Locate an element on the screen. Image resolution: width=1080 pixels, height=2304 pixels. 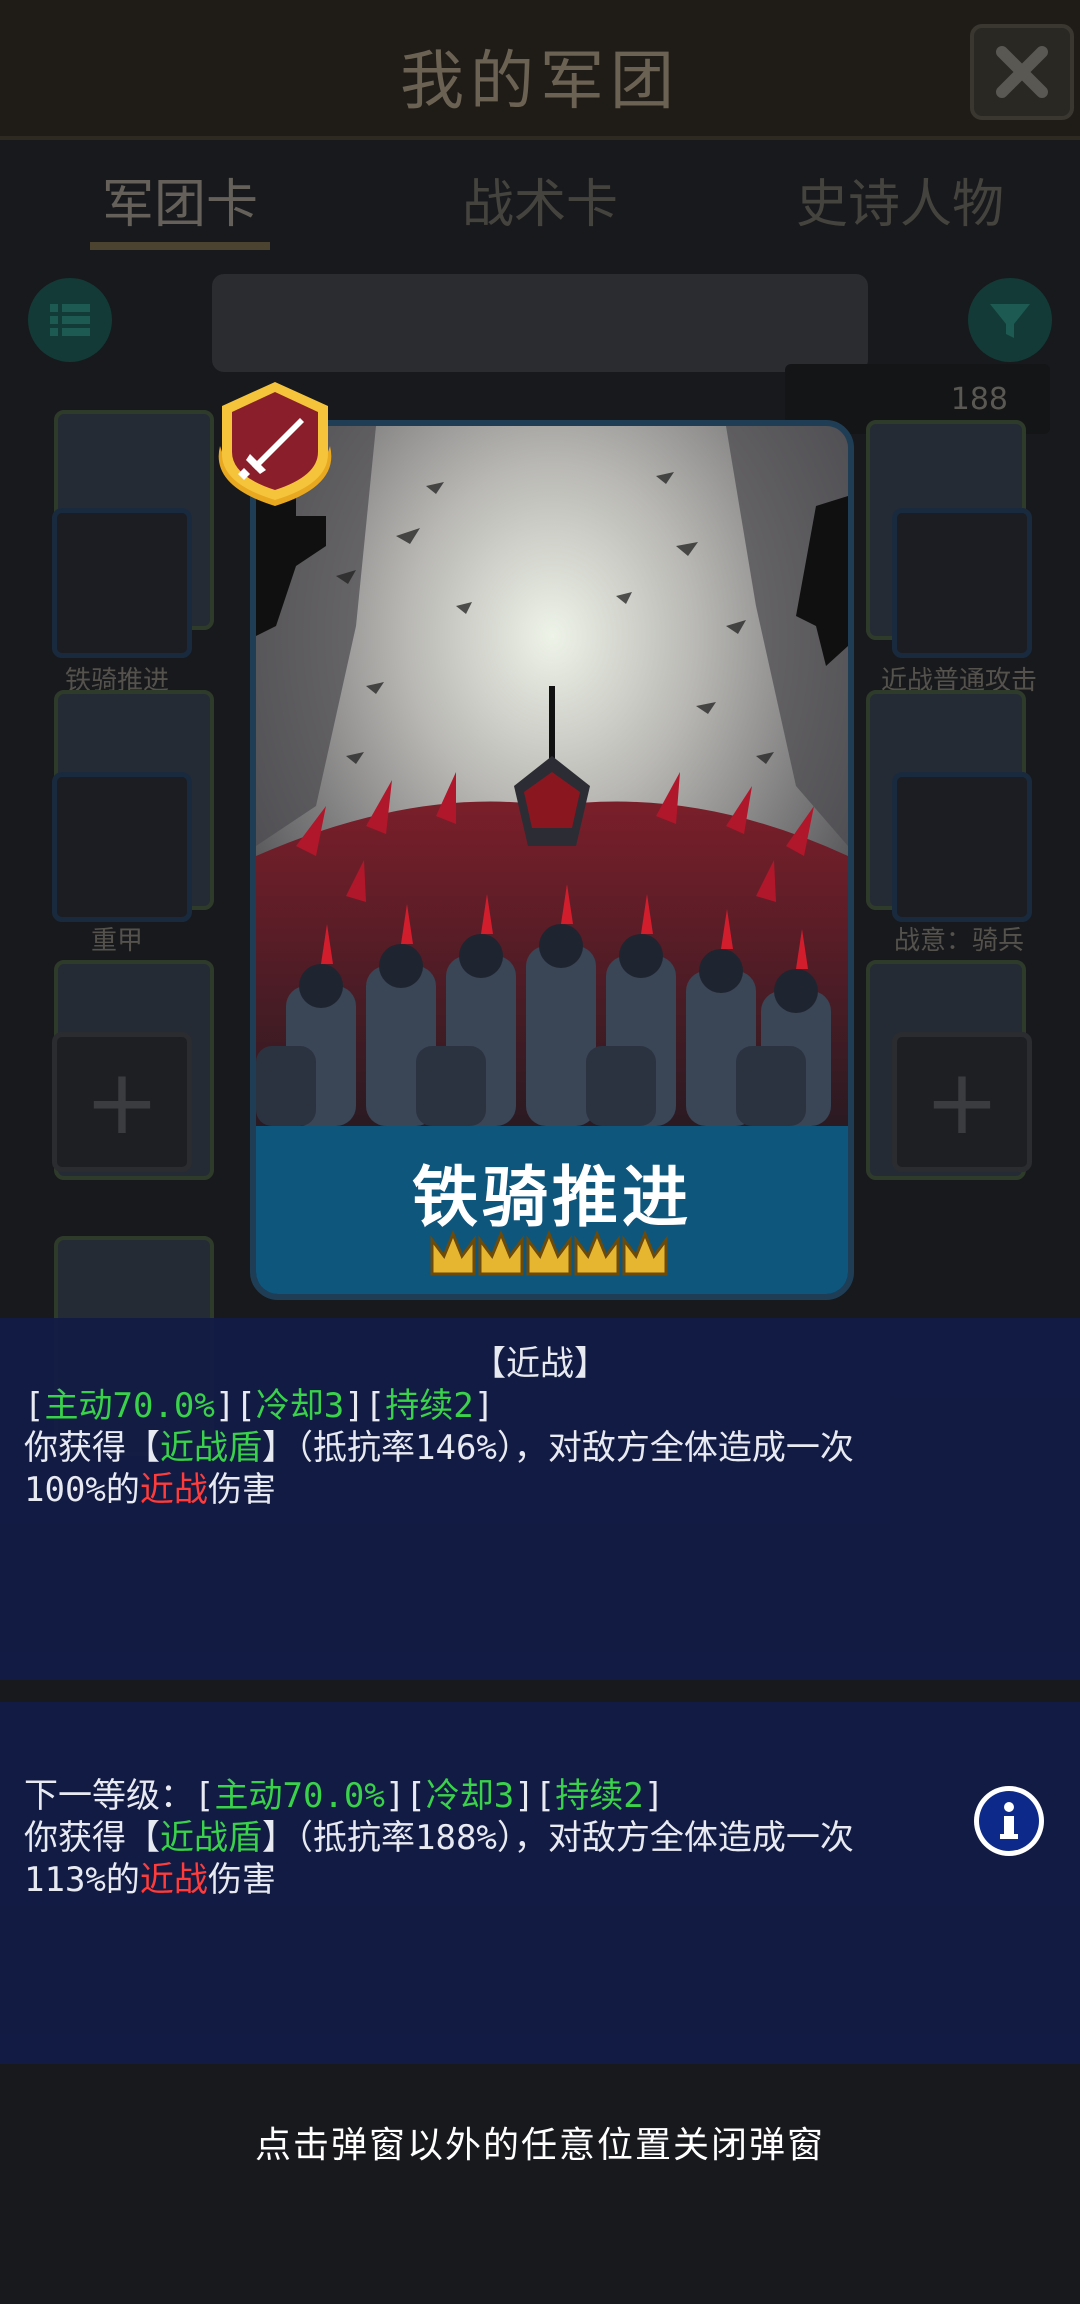
tab-bar: 军团卡 战术卡 史诗人物 is located at coordinates (540, 200).